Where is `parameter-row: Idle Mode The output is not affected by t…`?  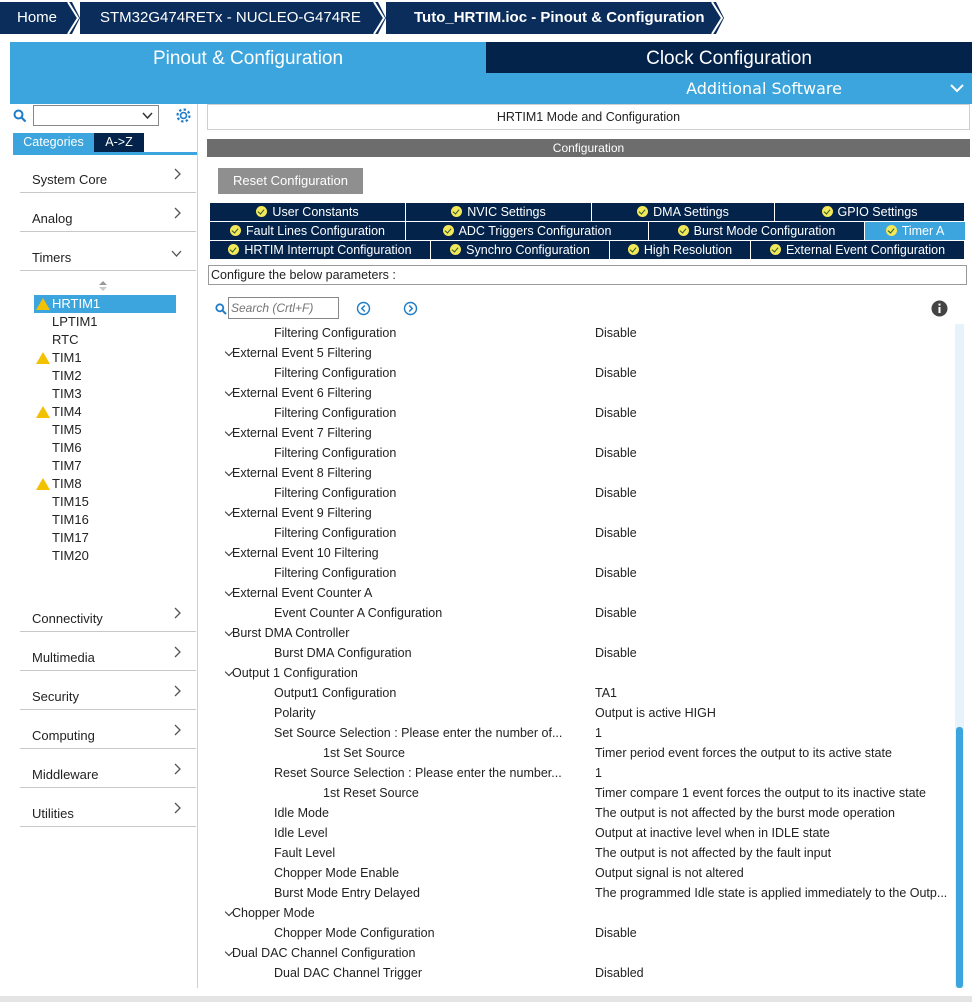 parameter-row: Idle Mode The output is not affected by t… is located at coordinates (585, 813).